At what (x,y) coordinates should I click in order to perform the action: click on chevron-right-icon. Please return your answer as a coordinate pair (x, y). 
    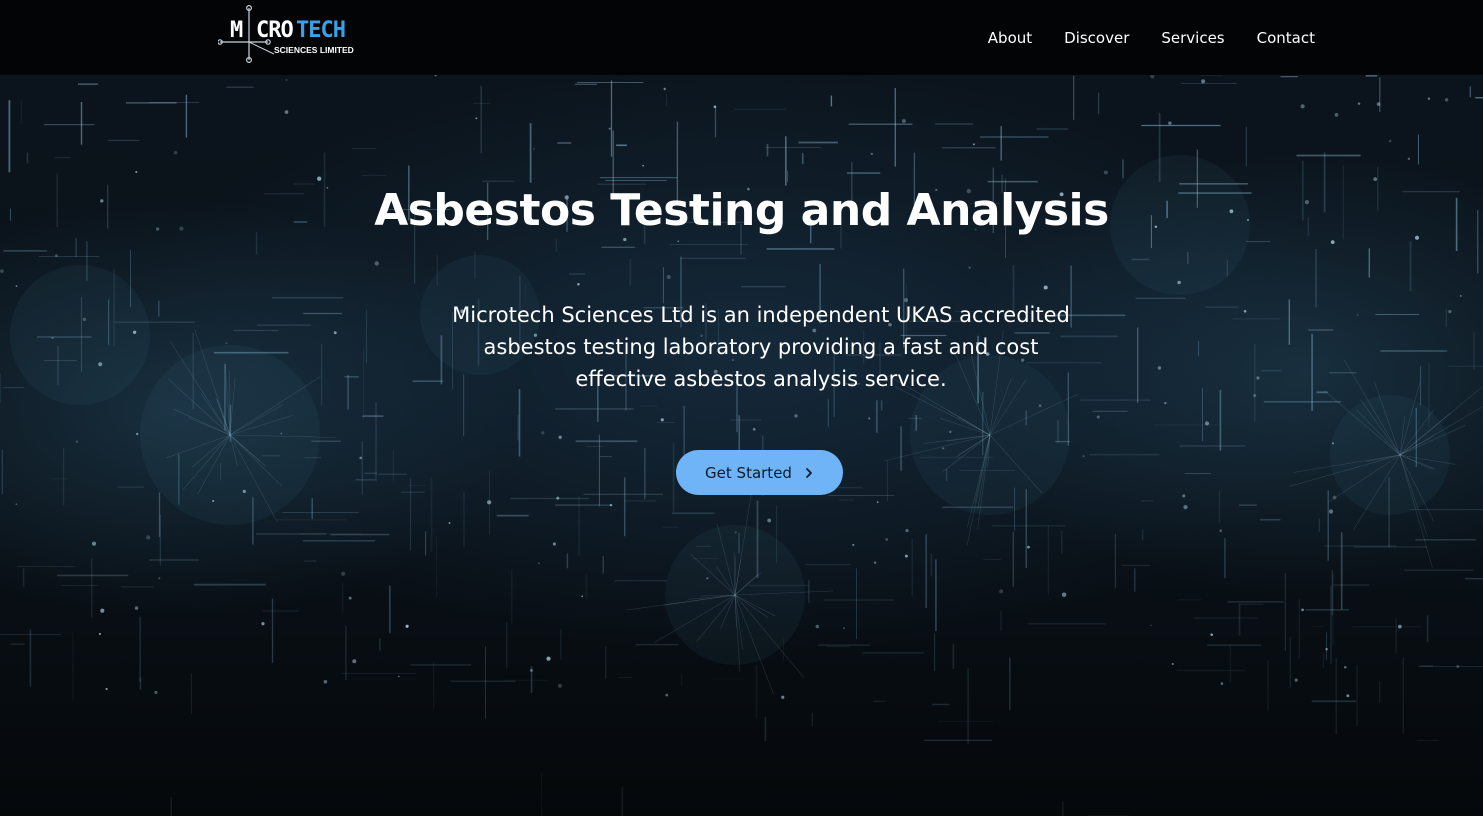
    Looking at the image, I should click on (809, 473).